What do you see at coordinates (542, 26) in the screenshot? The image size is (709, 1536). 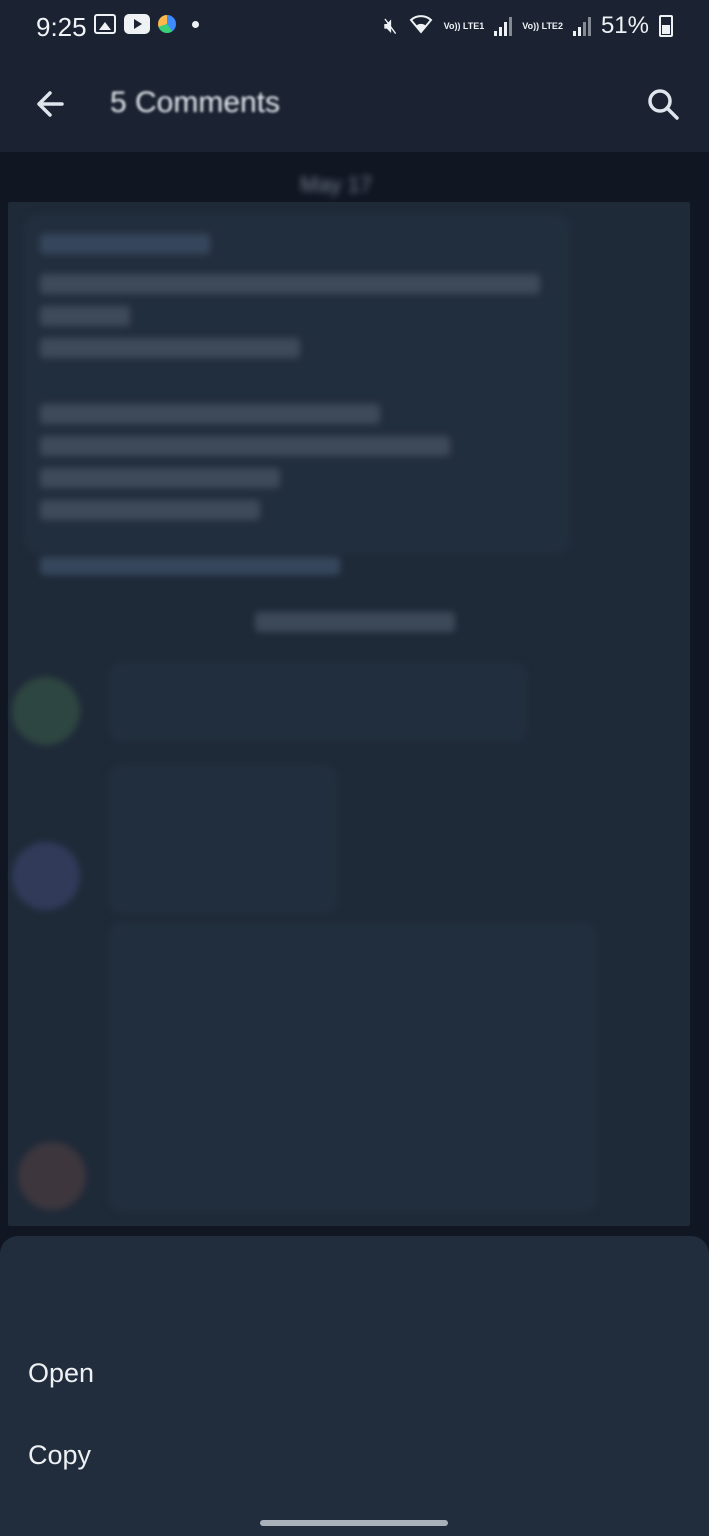 I see `lte2-indicator: Vo)) LTE2` at bounding box center [542, 26].